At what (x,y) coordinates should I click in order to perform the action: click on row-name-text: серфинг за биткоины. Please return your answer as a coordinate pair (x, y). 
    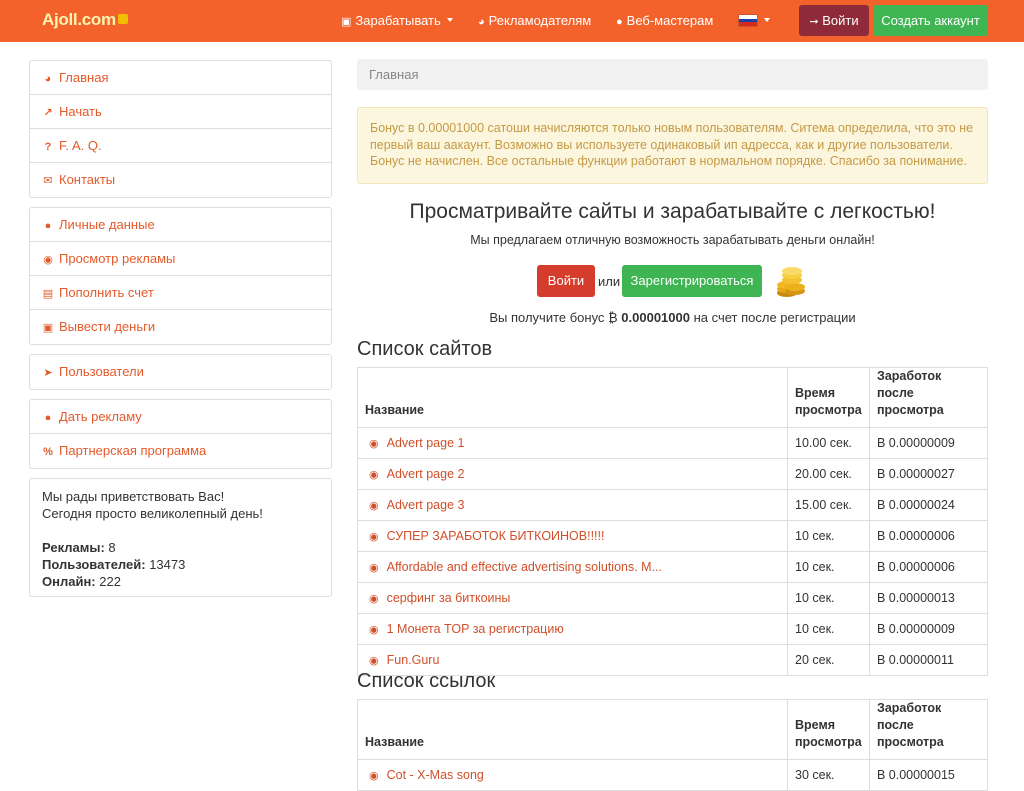
    Looking at the image, I should click on (448, 598).